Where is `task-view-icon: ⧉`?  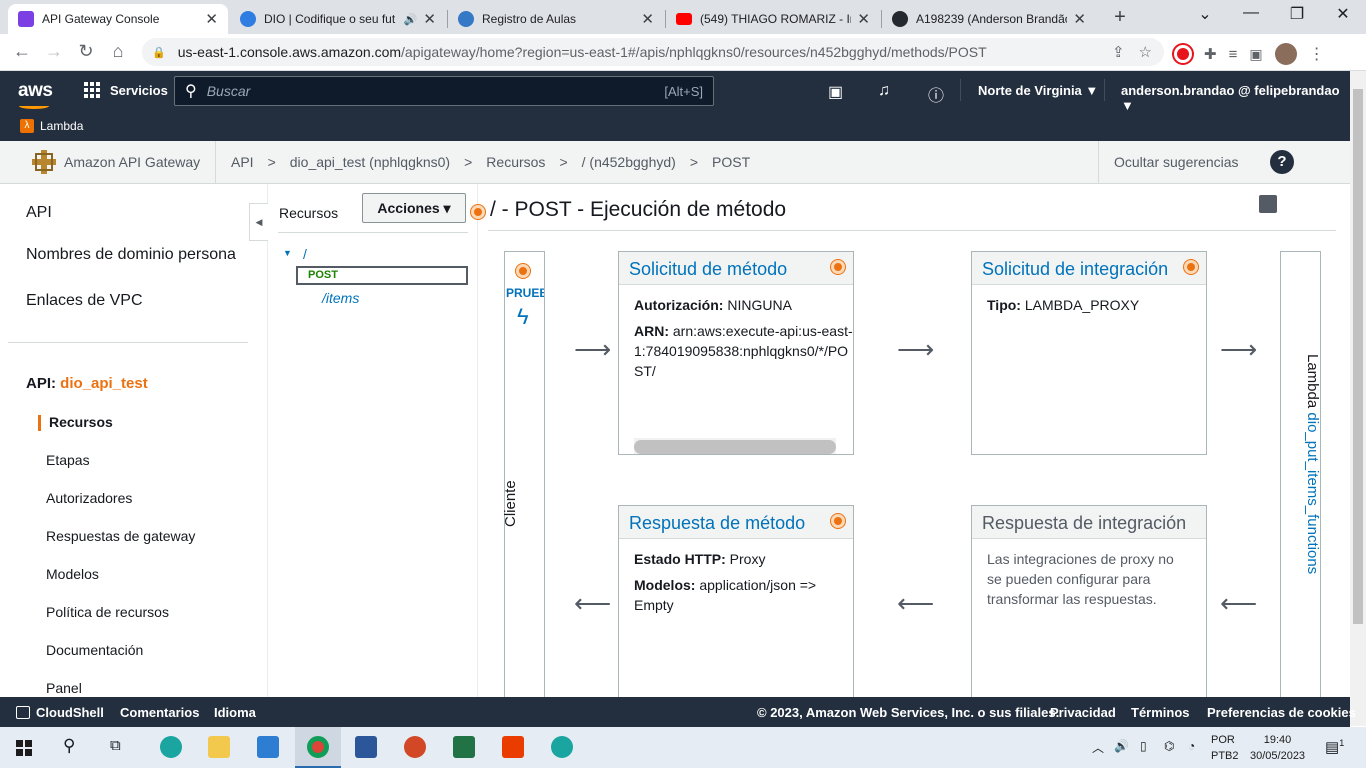
task-view-icon: ⧉ is located at coordinates (115, 745).